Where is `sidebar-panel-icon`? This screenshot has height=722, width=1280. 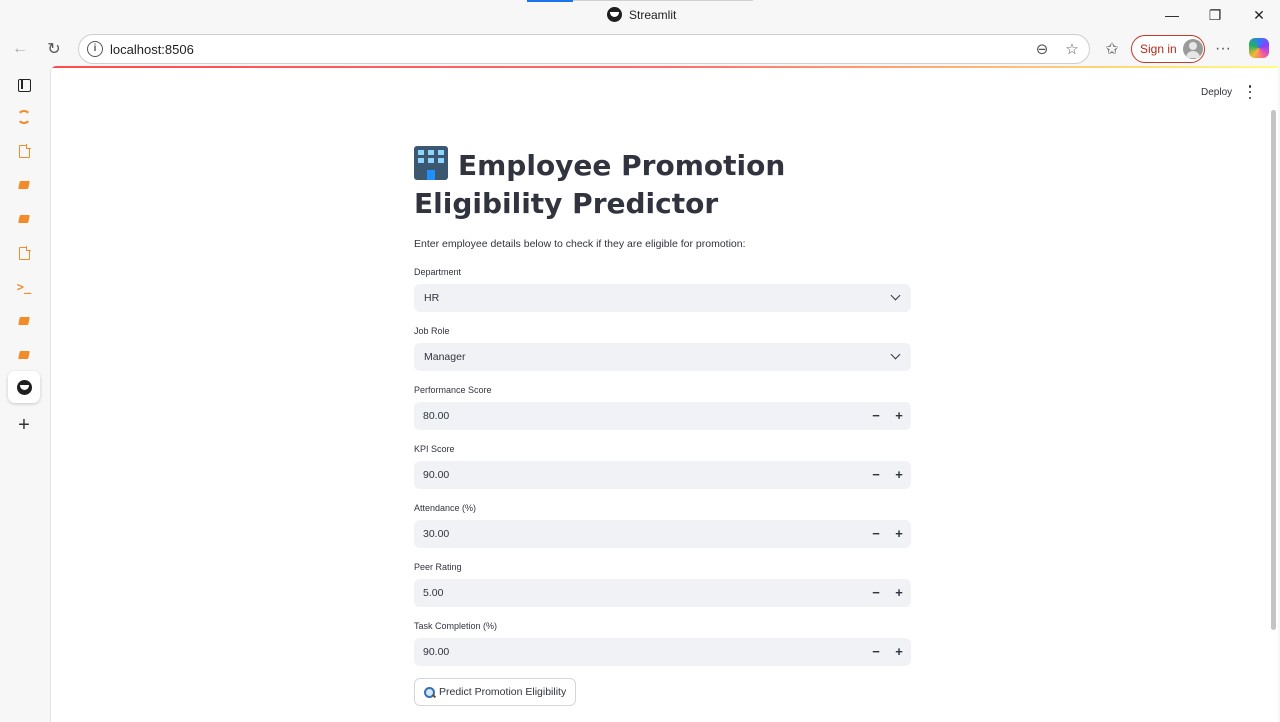 sidebar-panel-icon is located at coordinates (24, 85).